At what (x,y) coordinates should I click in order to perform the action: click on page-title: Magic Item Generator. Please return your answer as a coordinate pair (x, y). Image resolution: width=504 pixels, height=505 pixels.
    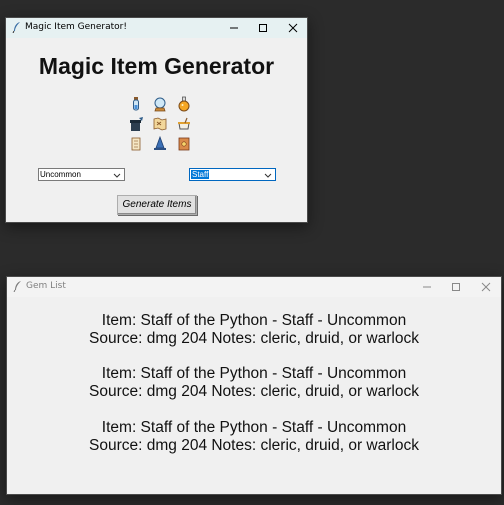
    Looking at the image, I should click on (156, 66).